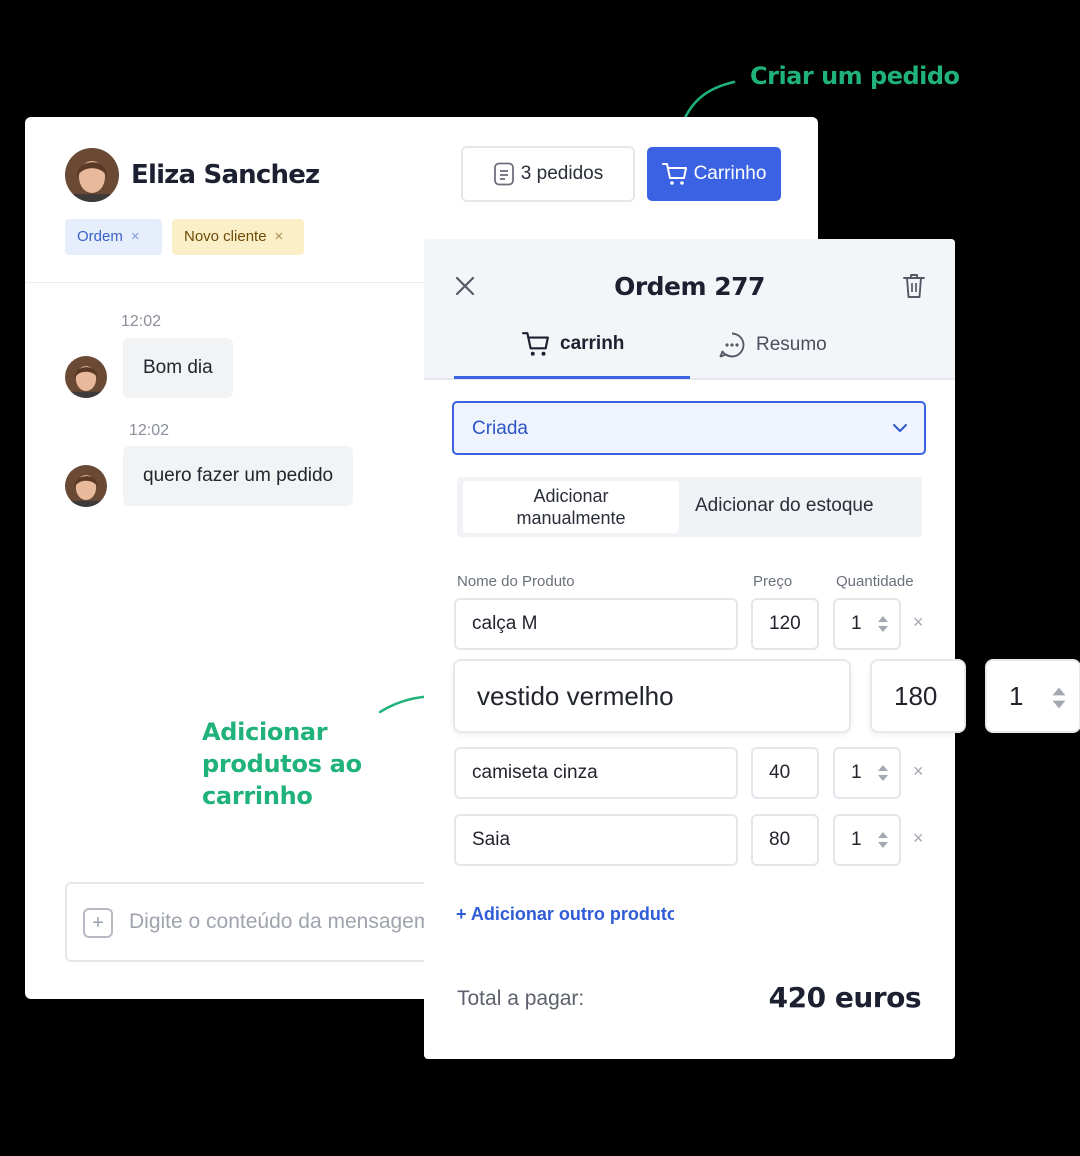  What do you see at coordinates (596, 773) in the screenshot?
I see `product-name-input: camiseta cinza` at bounding box center [596, 773].